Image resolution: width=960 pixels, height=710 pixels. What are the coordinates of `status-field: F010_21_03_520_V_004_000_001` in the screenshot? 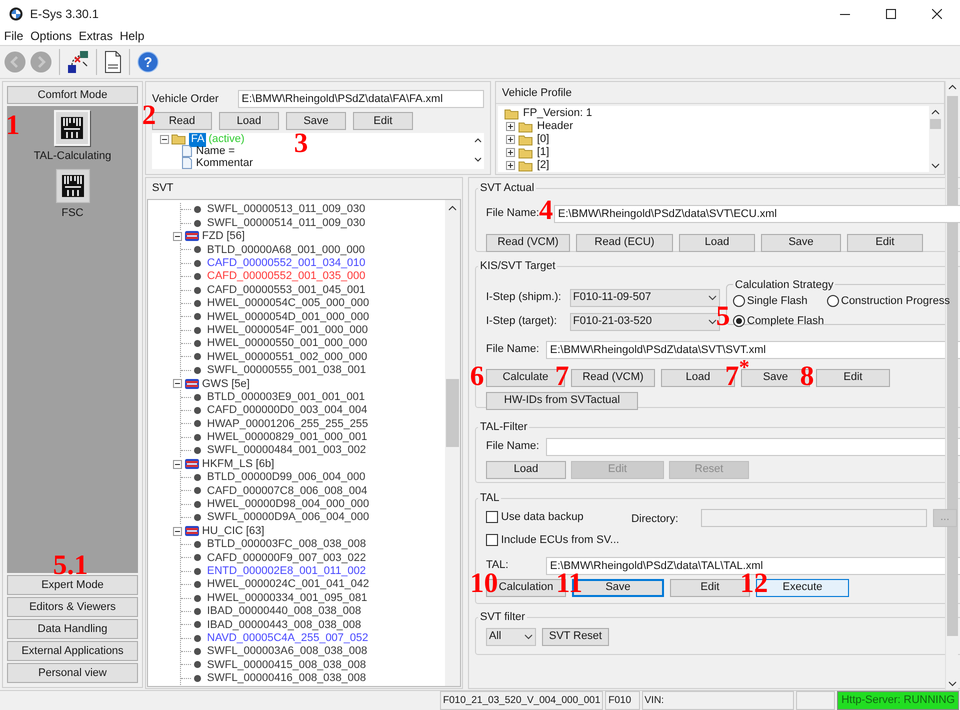 It's located at (522, 700).